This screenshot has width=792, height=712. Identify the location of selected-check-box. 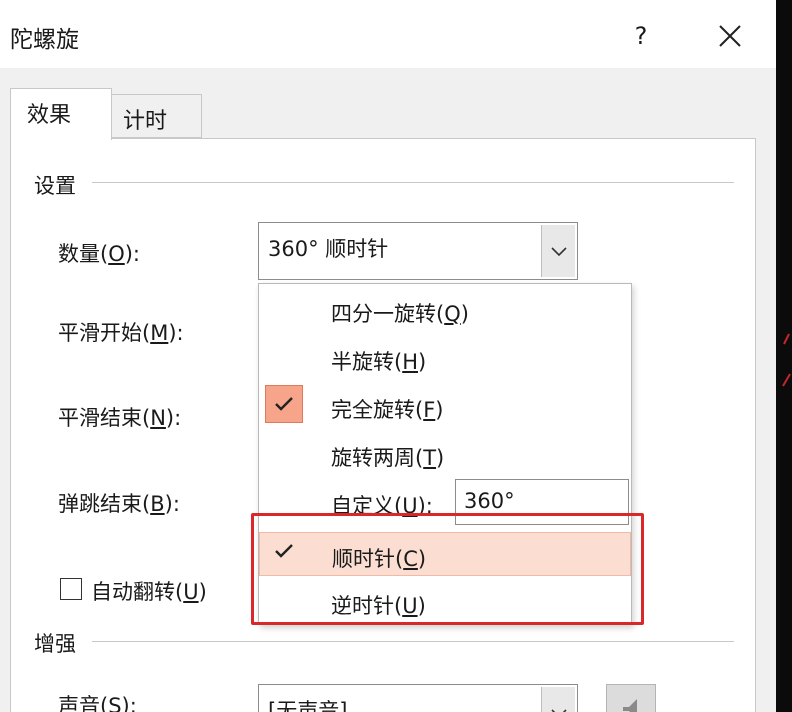
(284, 404).